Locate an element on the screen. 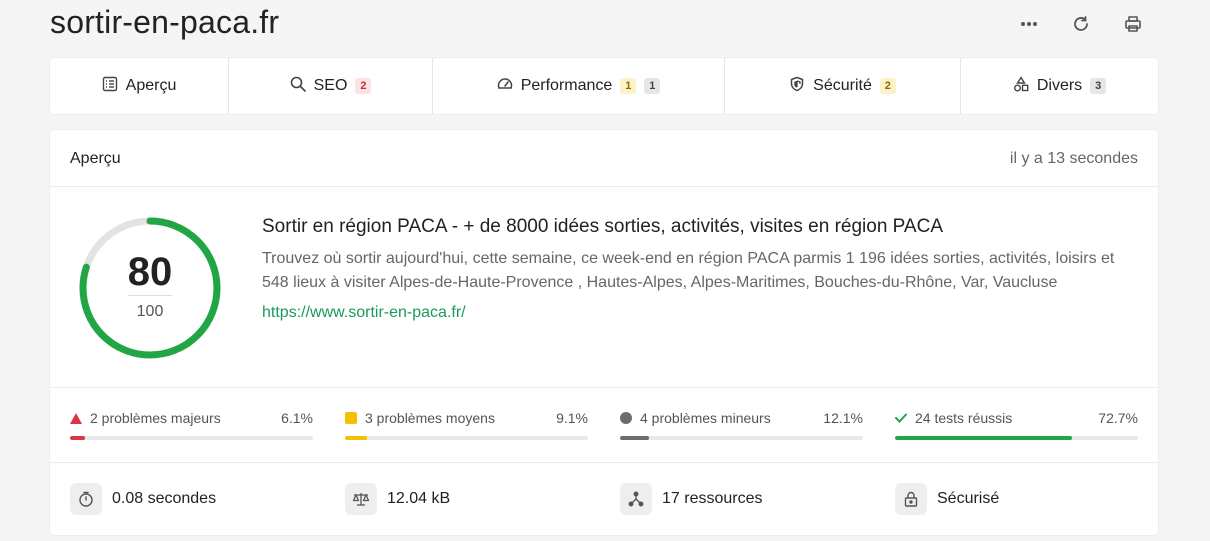 The width and height of the screenshot is (1210, 541). top-actions is located at coordinates (1081, 24).